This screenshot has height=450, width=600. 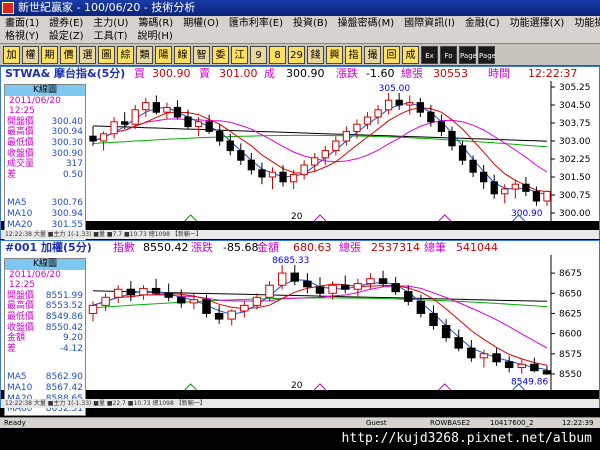 I want to click on toolbar-button-1: 權, so click(x=30, y=54).